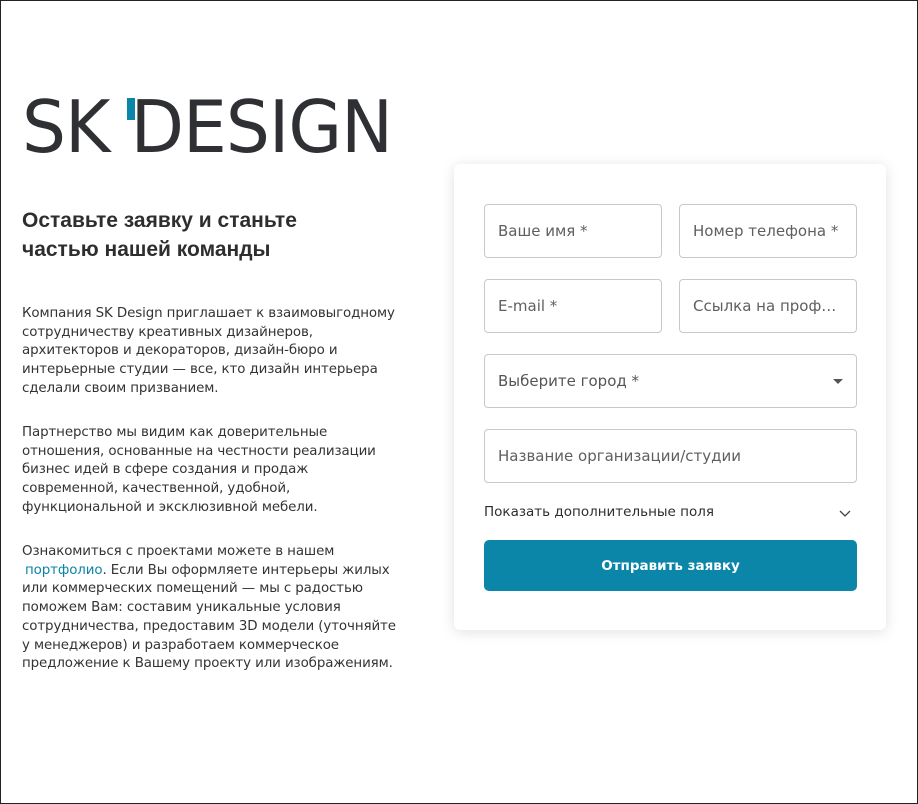 This screenshot has width=918, height=804. I want to click on show-more-fields-label: Показать дополнительные поля, so click(599, 512).